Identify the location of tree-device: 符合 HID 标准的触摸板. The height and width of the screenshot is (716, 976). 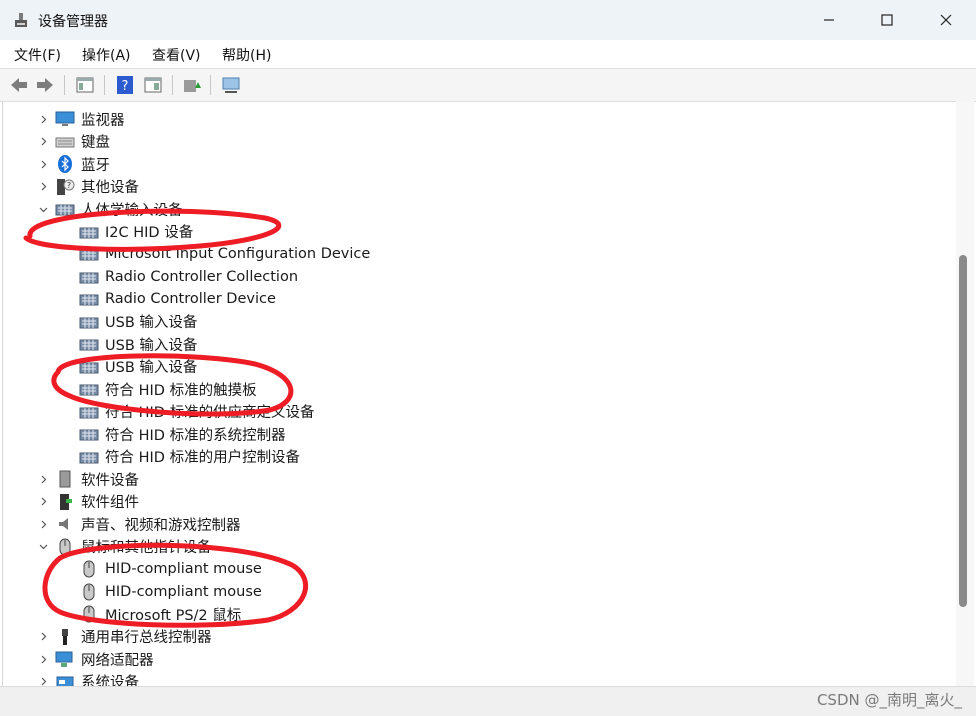
(168, 389).